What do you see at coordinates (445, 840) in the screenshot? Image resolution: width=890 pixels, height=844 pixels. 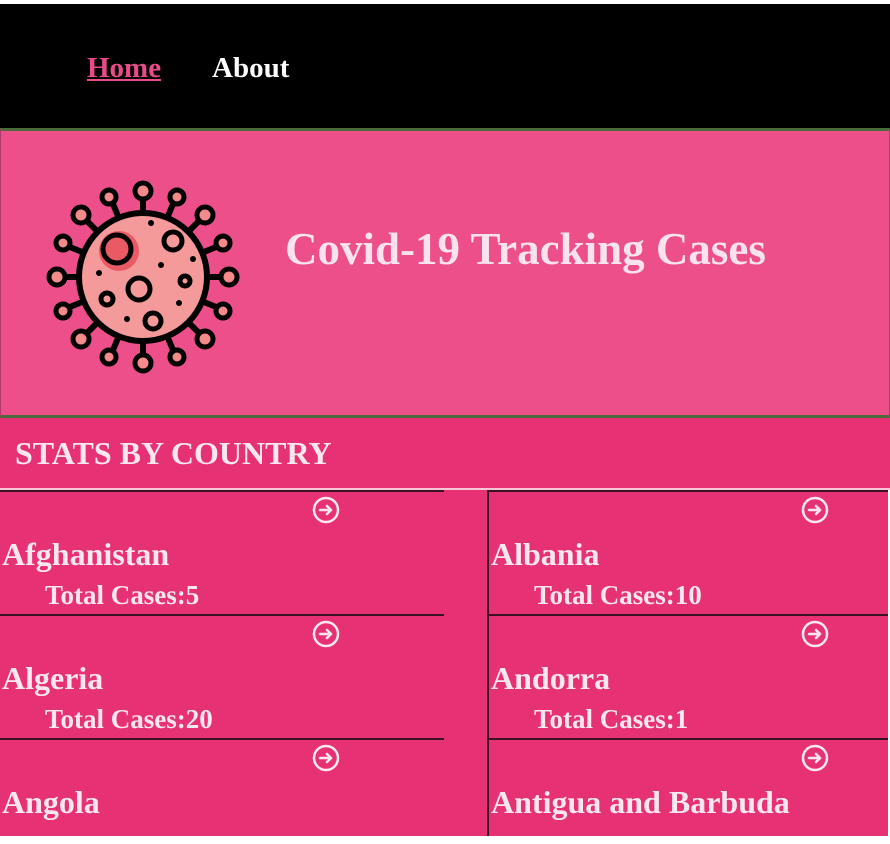 I see `page-bottom-edge` at bounding box center [445, 840].